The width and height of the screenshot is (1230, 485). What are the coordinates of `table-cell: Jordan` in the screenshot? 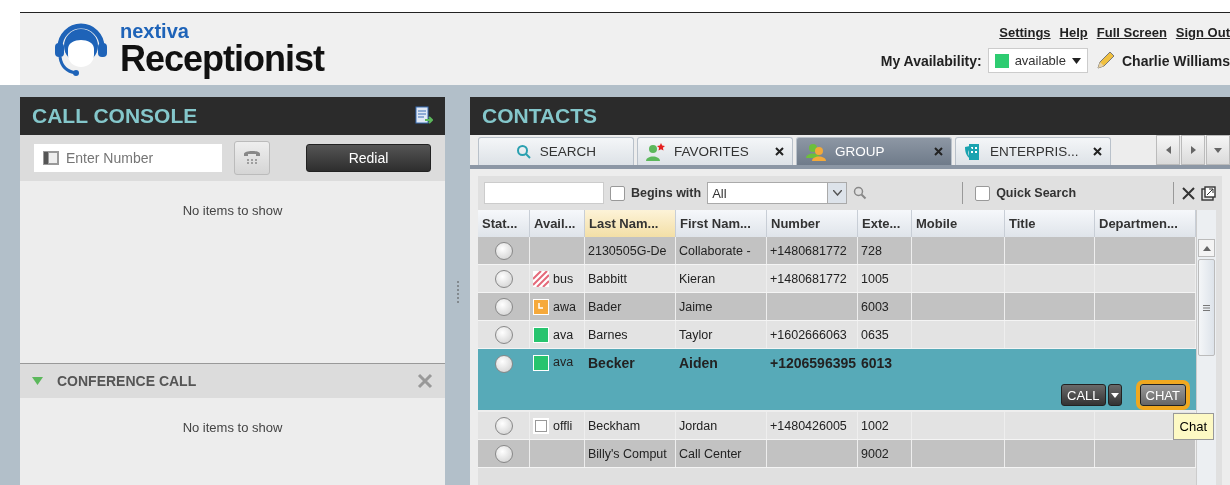 It's located at (698, 425).